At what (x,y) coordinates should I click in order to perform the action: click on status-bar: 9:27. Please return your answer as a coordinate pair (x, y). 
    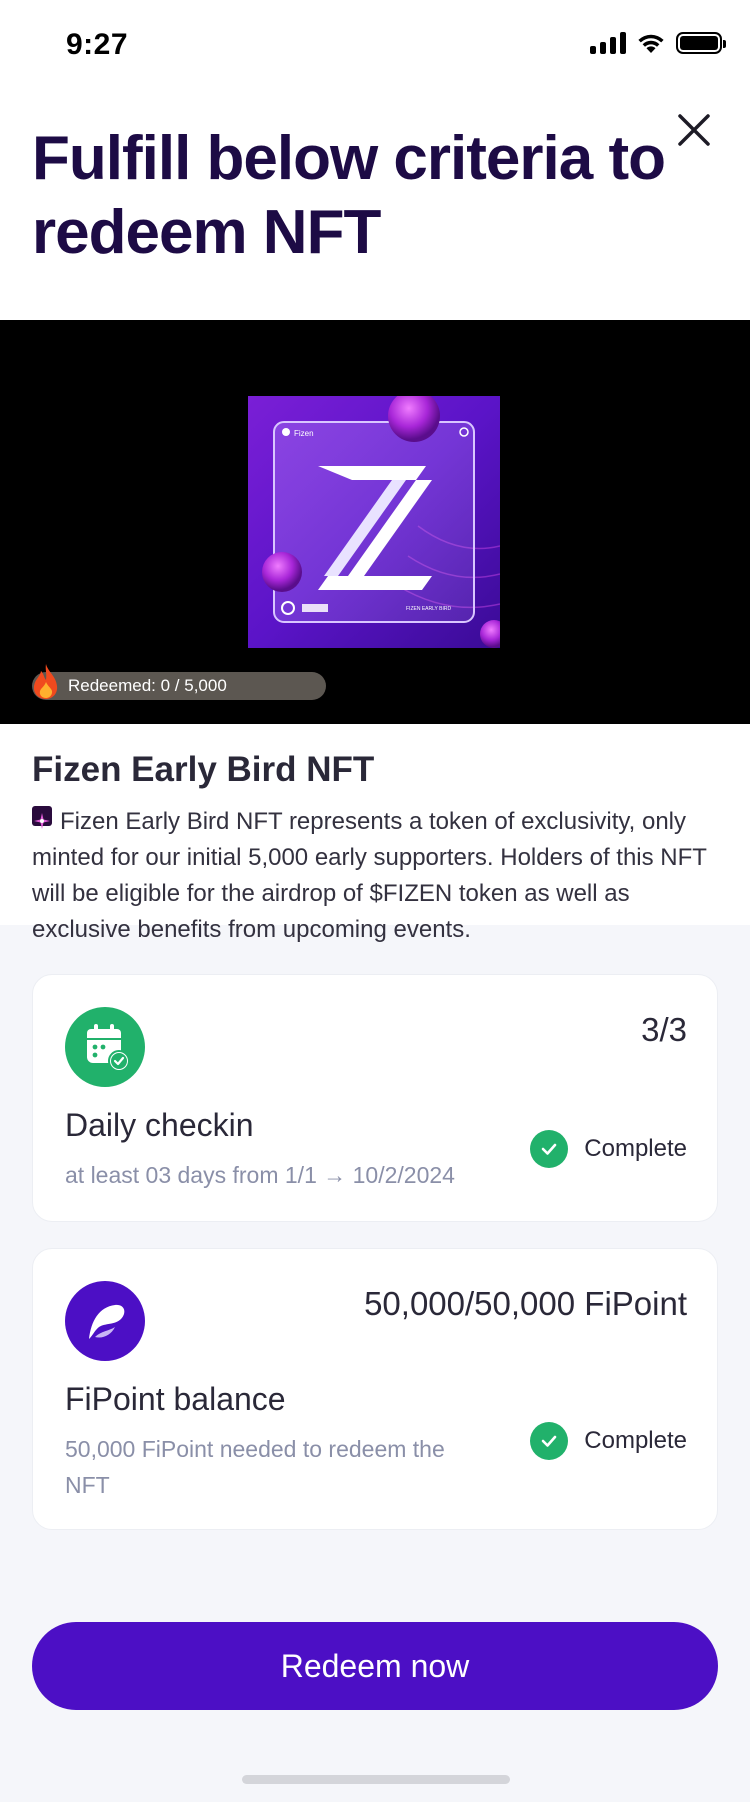
    Looking at the image, I should click on (375, 45).